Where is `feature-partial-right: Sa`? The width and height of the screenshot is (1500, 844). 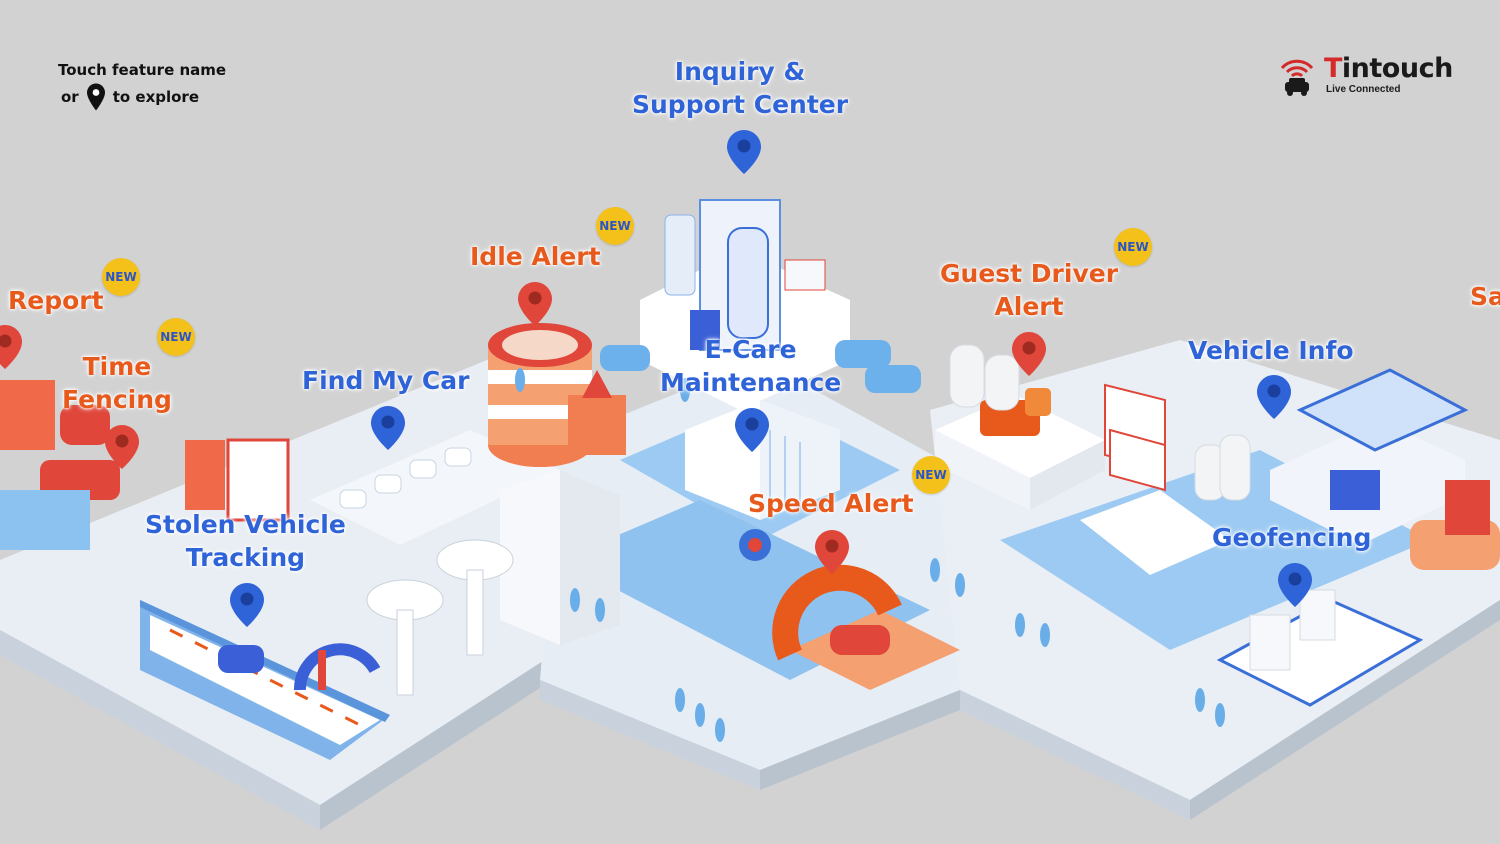
feature-partial-right: Sa is located at coordinates (1485, 296).